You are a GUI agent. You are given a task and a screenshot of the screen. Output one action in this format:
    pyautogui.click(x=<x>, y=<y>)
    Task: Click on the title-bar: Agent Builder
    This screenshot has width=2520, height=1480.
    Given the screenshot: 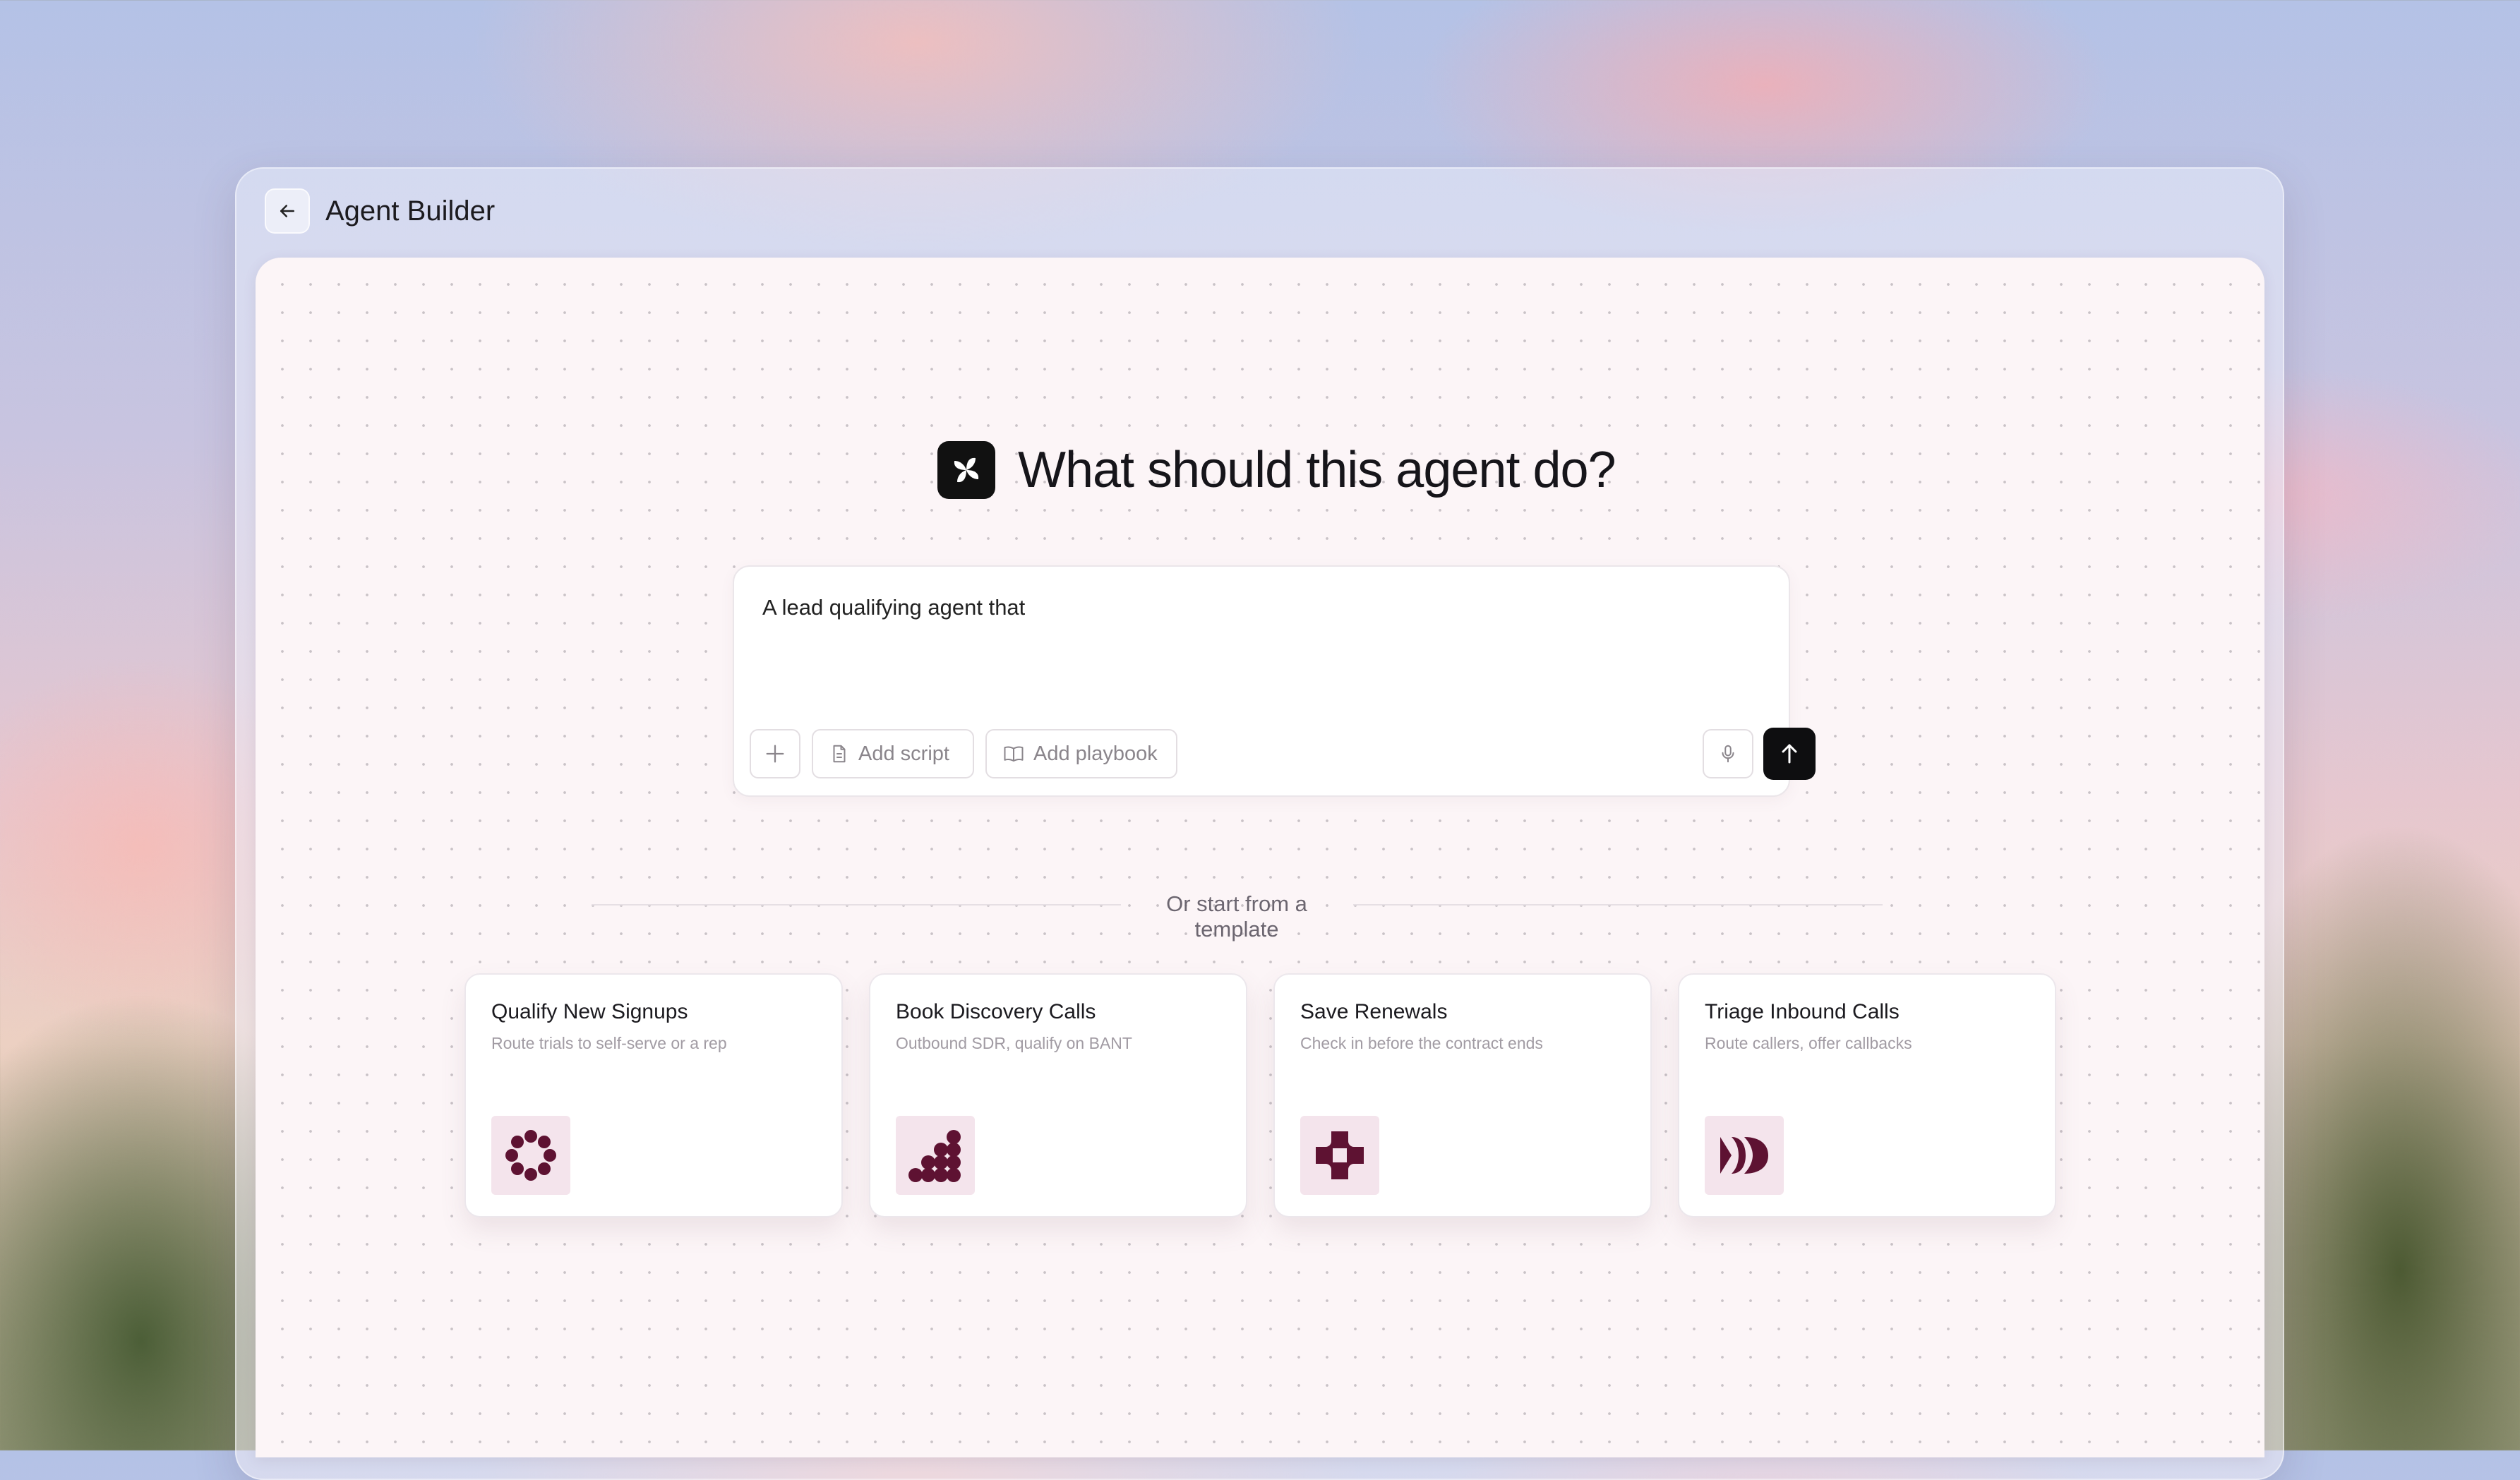 What is the action you would take?
    pyautogui.click(x=381, y=211)
    